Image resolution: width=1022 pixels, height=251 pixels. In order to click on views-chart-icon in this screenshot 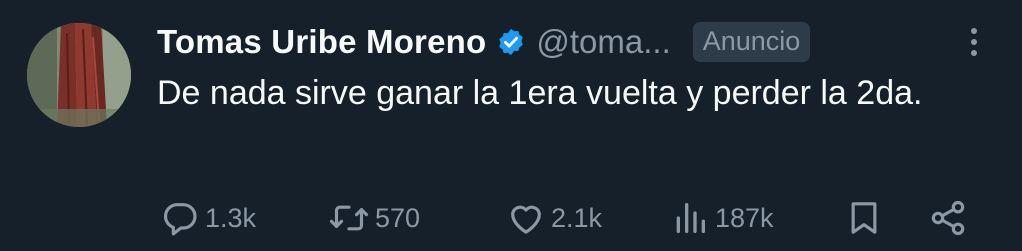, I will do `click(690, 218)`.